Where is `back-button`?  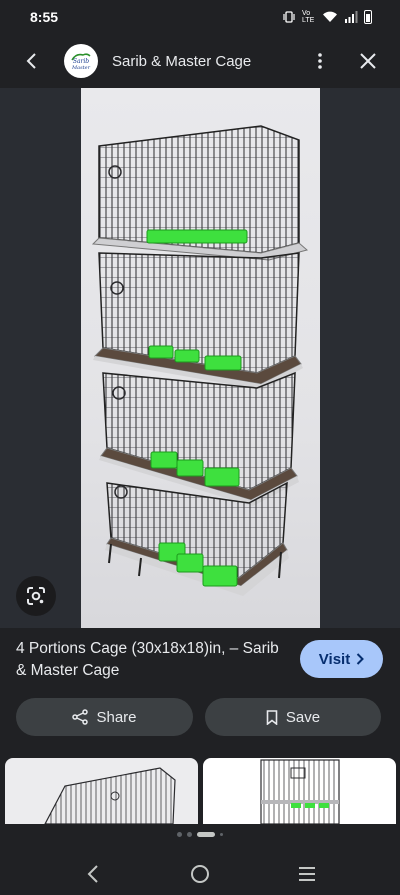
back-button is located at coordinates (32, 61).